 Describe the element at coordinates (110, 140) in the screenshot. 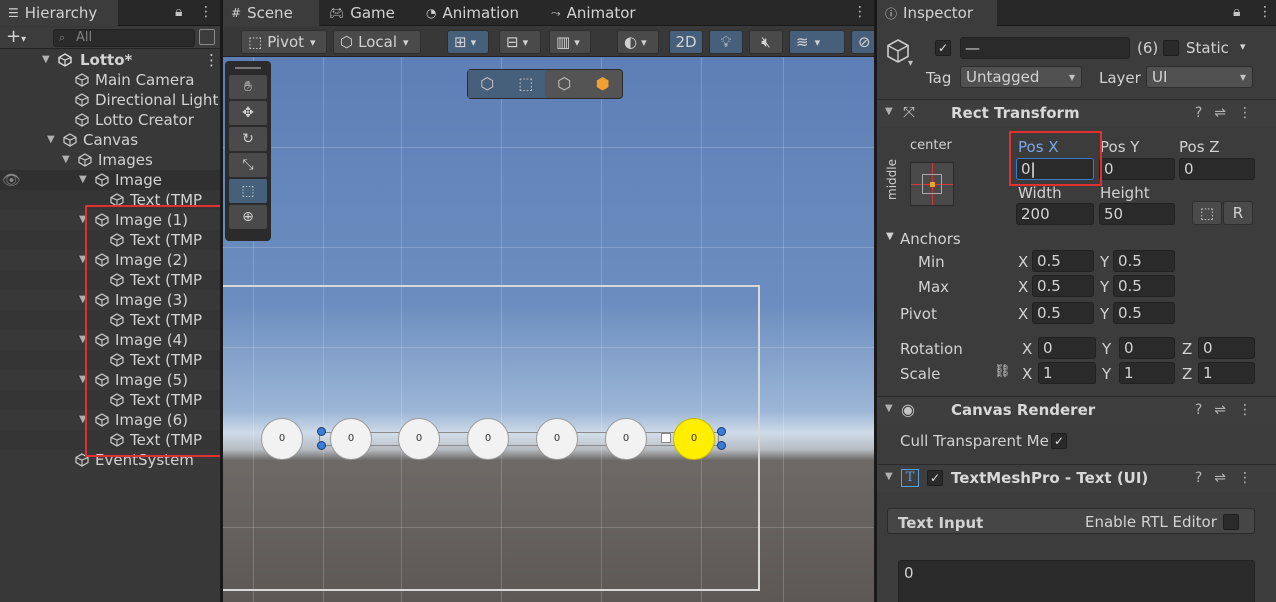

I see `hierarchy-row-canvas: ▼ Canvas` at that location.